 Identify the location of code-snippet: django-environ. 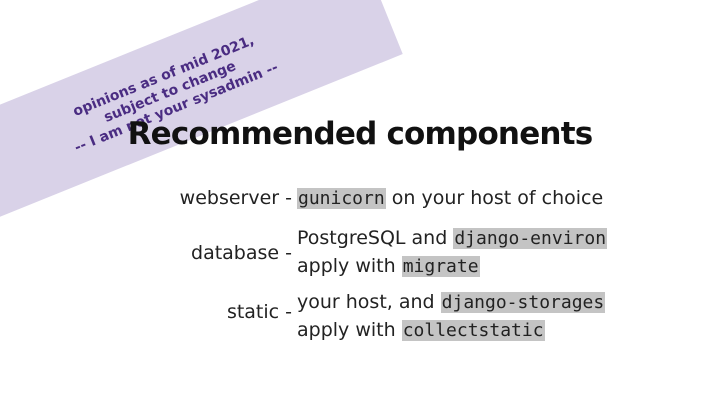
(530, 238).